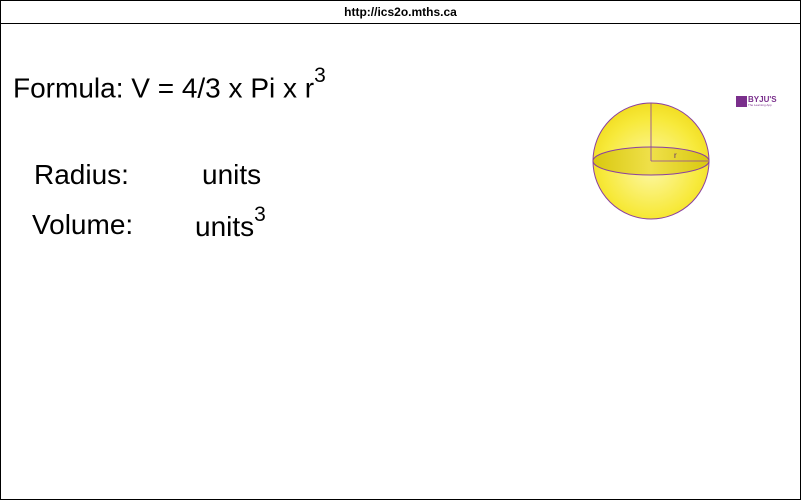 This screenshot has width=801, height=500. Describe the element at coordinates (164, 88) in the screenshot. I see `formula-main: Formula: V = 4/3 x Pi x r` at that location.